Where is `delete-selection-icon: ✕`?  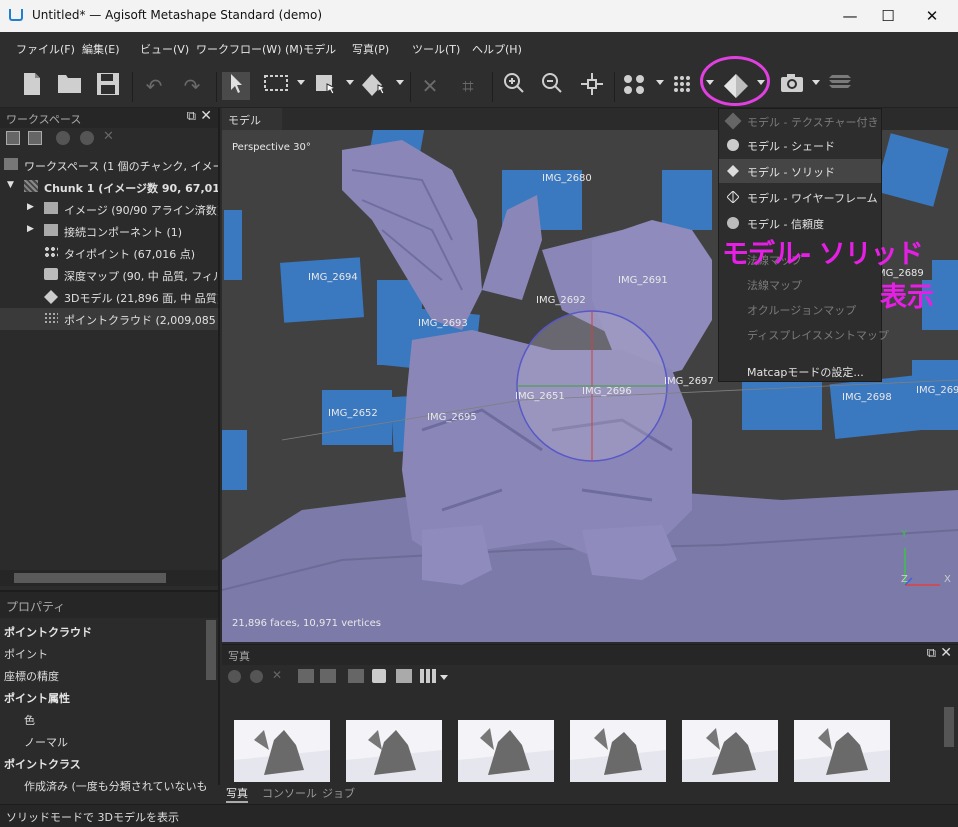
delete-selection-icon: ✕ is located at coordinates (430, 86).